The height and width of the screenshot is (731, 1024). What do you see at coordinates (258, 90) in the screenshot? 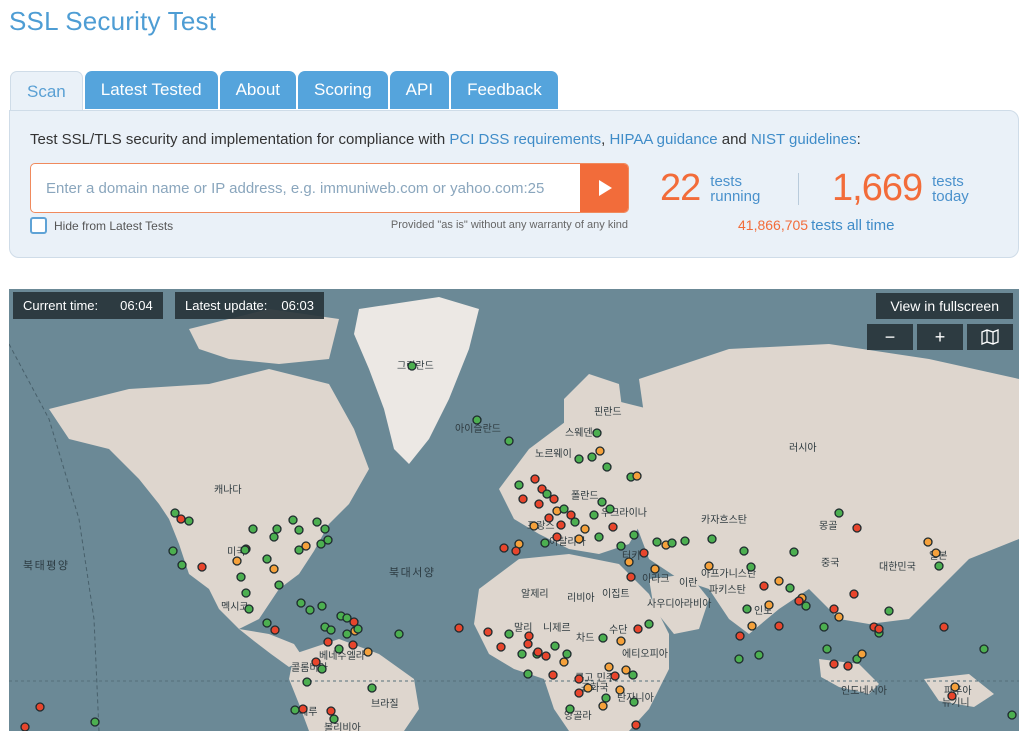
I see `tab-about: About` at bounding box center [258, 90].